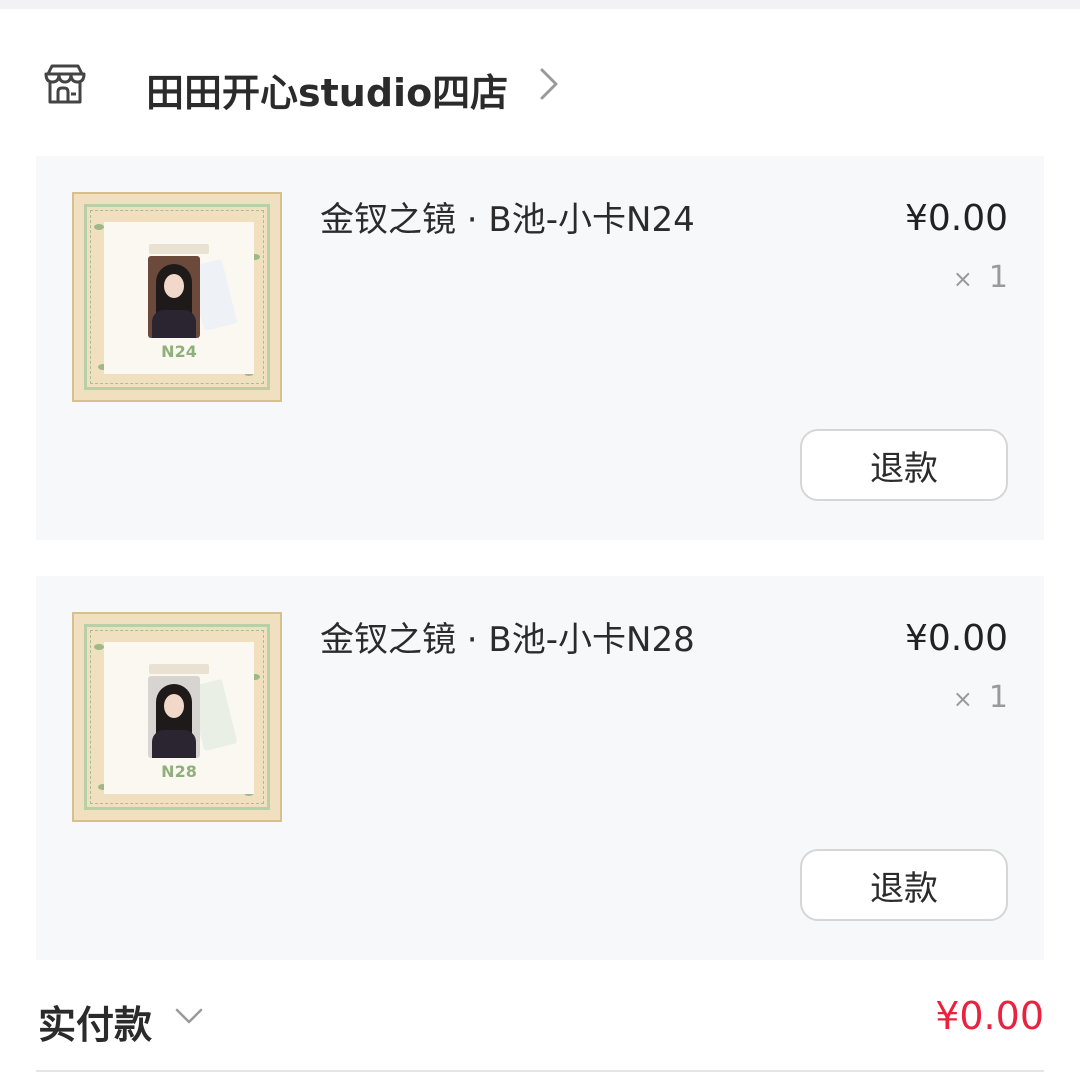 The width and height of the screenshot is (1080, 1076). What do you see at coordinates (327, 89) in the screenshot?
I see `shop-name: 田田开心studio四店` at bounding box center [327, 89].